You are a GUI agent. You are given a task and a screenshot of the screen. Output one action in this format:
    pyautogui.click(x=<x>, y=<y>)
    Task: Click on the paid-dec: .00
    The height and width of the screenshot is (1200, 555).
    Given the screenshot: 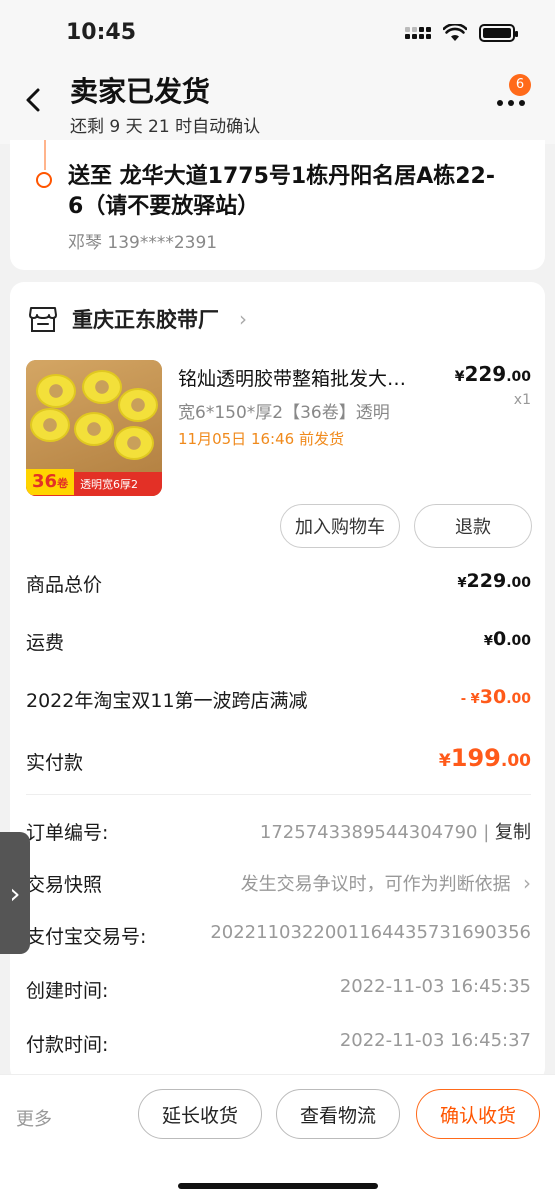 What is the action you would take?
    pyautogui.click(x=515, y=761)
    